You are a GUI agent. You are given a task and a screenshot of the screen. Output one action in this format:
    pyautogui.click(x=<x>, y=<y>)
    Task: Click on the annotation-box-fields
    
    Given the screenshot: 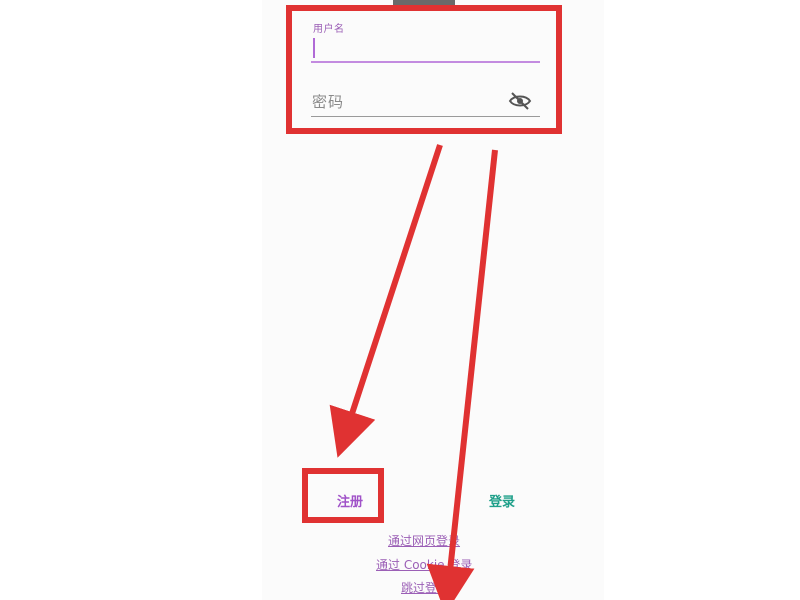 What is the action you would take?
    pyautogui.click(x=424, y=69)
    